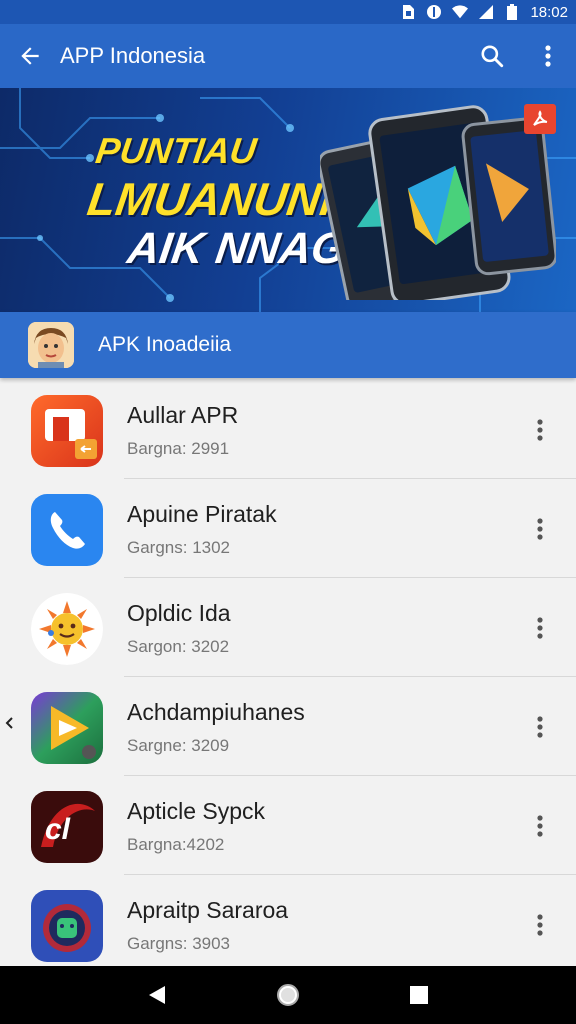 Image resolution: width=576 pixels, height=1024 pixels. I want to click on sim-card-icon, so click(408, 12).